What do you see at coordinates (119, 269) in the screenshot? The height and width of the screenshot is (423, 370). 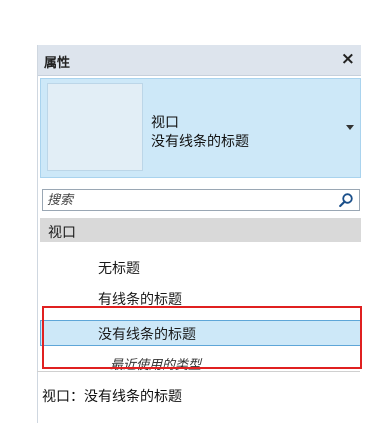 I see `list-item-label: 无标题` at bounding box center [119, 269].